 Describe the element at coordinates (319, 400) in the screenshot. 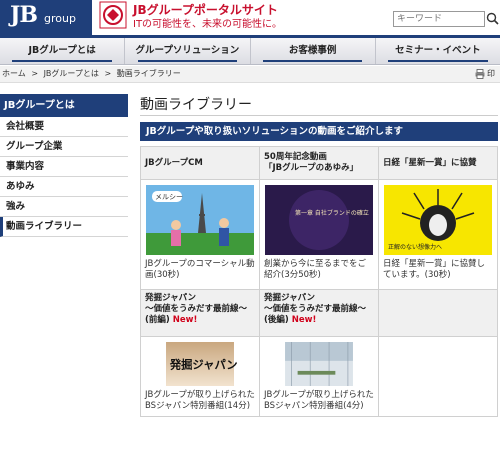

I see `video-caption-hakkutsu-2: JBグループが取り上げられたBSジャパン特別番組(4分)` at that location.